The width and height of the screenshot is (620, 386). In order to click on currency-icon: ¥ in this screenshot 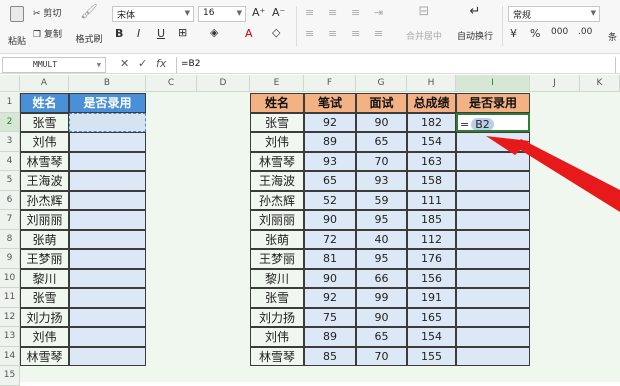, I will do `click(513, 33)`.